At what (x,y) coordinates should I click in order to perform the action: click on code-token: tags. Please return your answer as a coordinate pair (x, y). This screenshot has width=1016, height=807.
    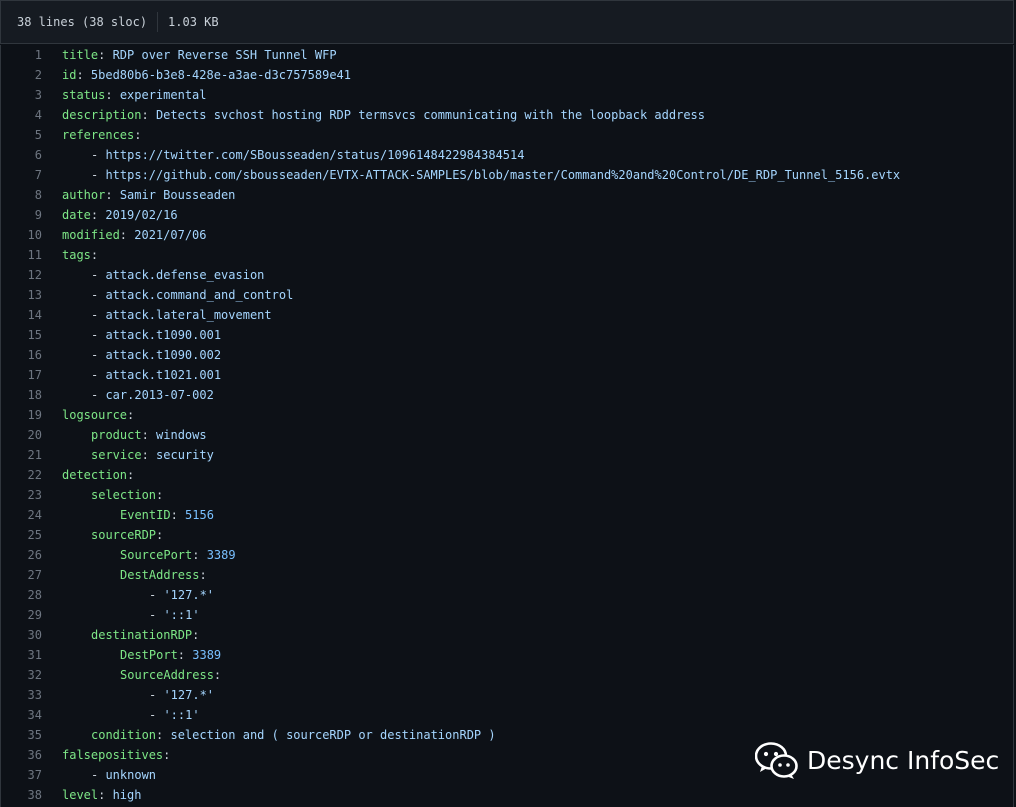
    Looking at the image, I should click on (76, 255).